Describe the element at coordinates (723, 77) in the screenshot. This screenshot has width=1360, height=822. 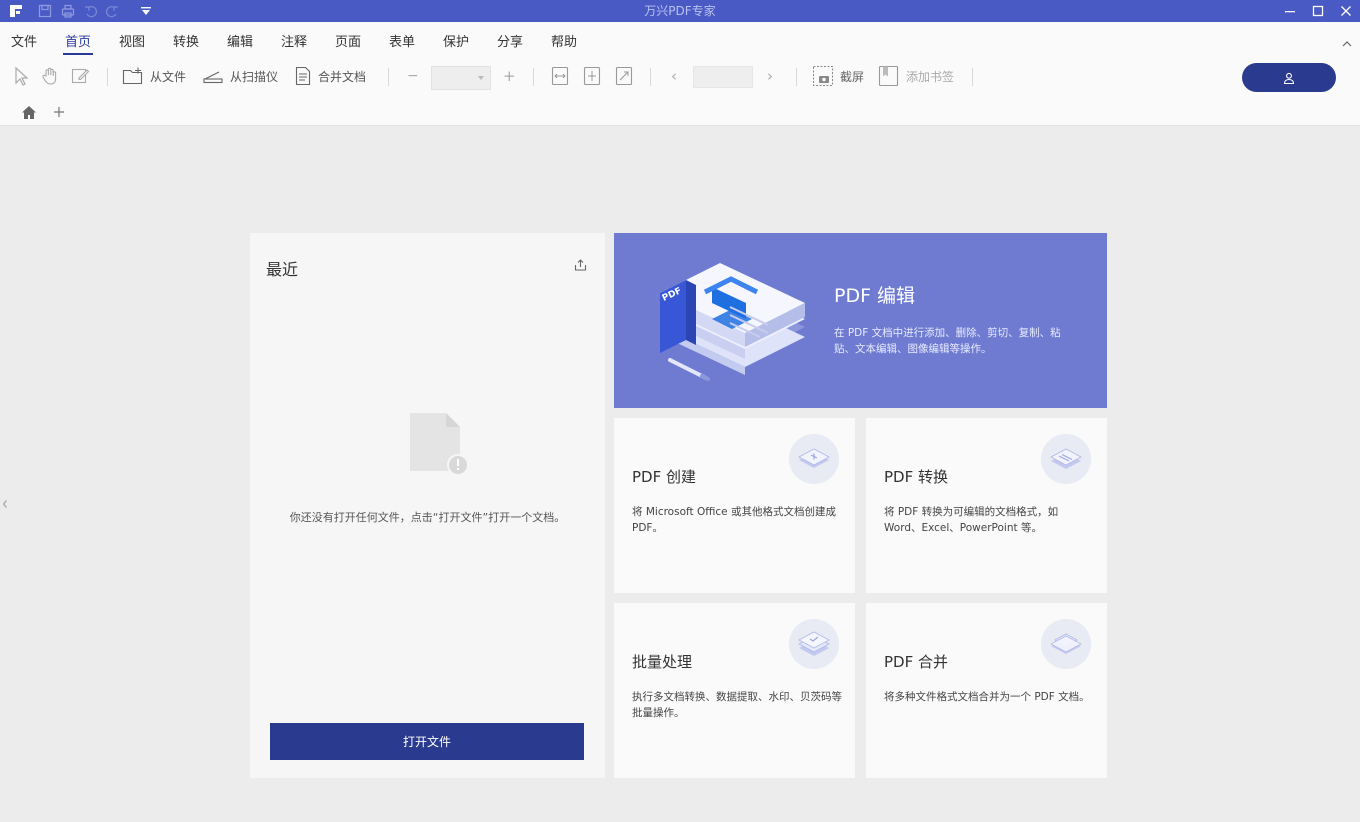
I see `page-number-input` at that location.